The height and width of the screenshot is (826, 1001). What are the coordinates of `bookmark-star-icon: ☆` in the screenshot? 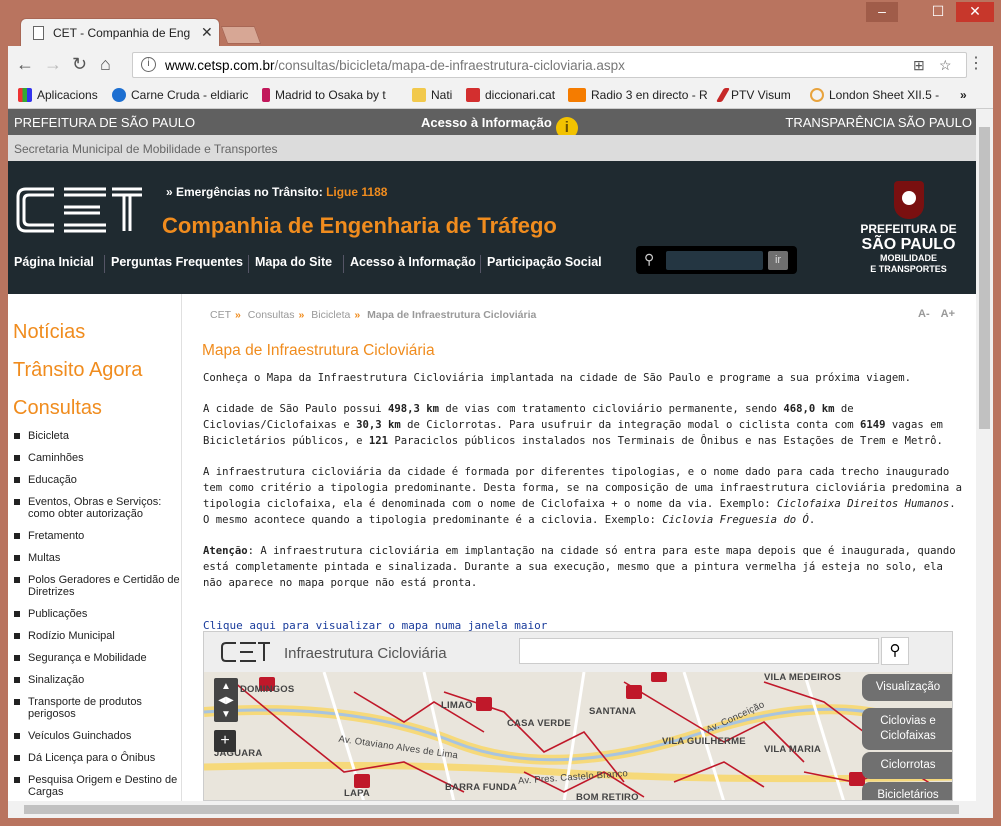 It's located at (945, 65).